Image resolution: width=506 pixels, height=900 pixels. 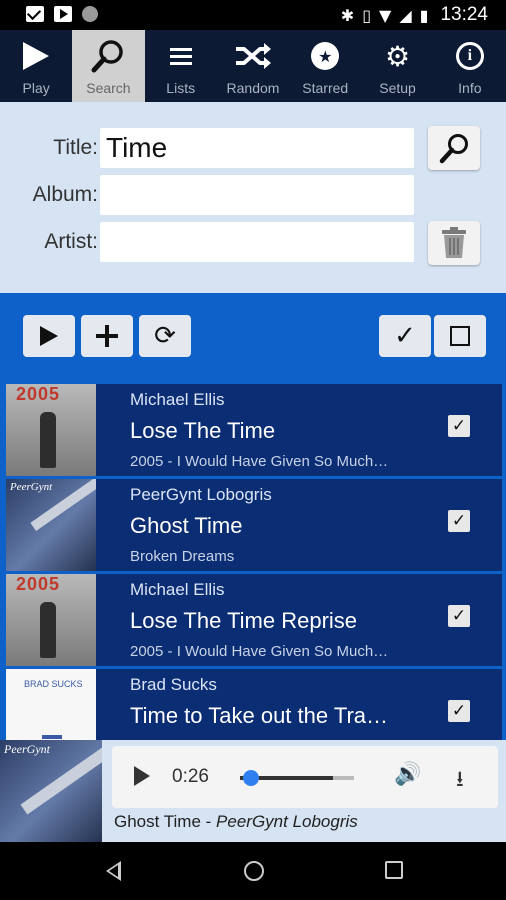 What do you see at coordinates (397, 56) in the screenshot?
I see `gear-icon: ⚙` at bounding box center [397, 56].